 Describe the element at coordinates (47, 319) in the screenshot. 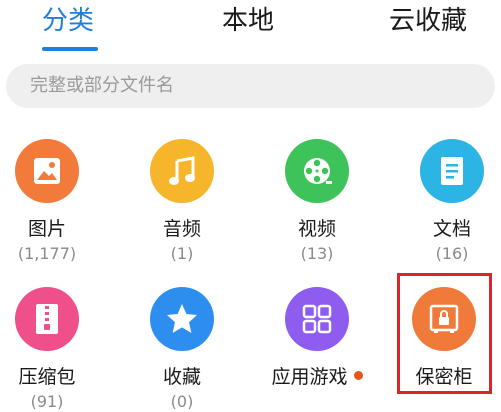

I see `zip-icon` at that location.